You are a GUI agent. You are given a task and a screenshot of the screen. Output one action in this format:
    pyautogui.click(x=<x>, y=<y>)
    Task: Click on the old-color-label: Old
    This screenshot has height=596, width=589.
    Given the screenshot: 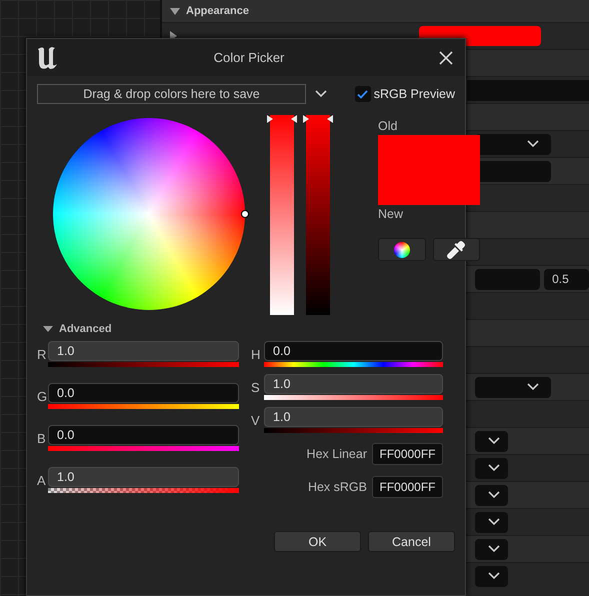 What is the action you would take?
    pyautogui.click(x=388, y=126)
    